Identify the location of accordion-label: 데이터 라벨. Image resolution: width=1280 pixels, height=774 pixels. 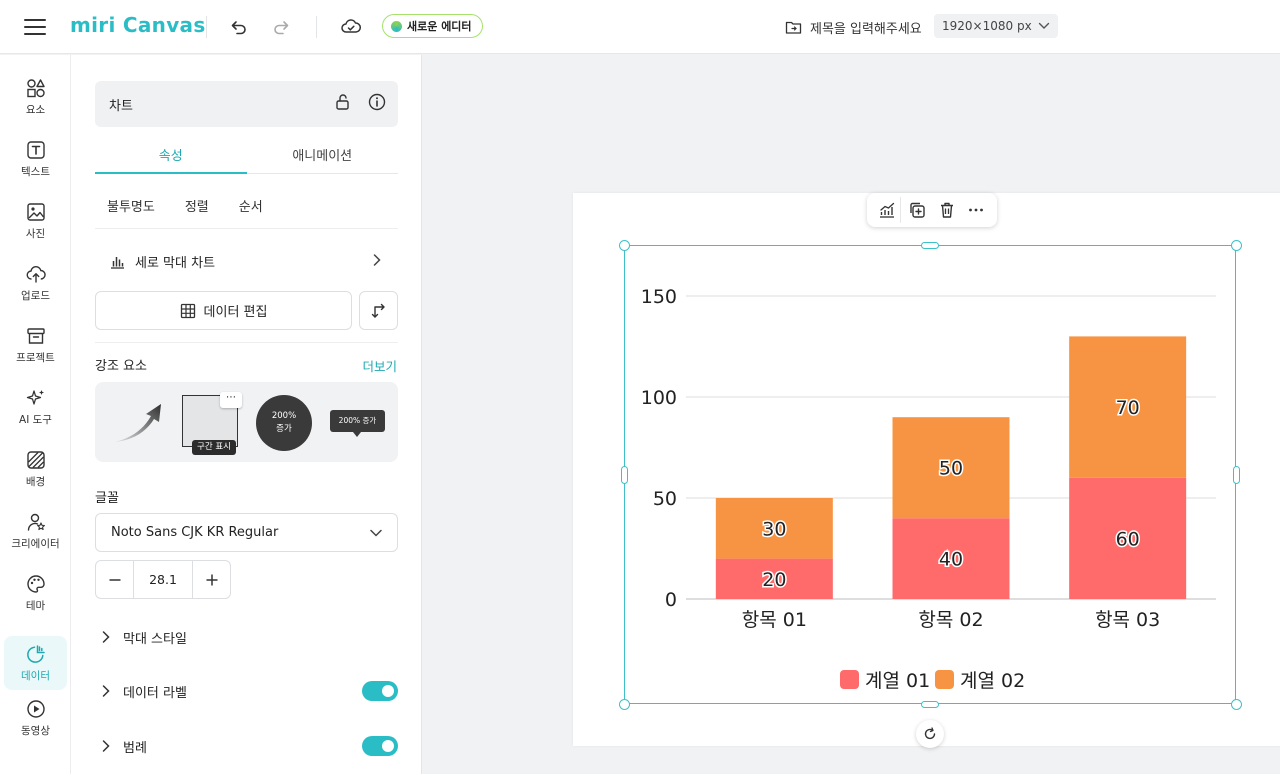
(155, 693).